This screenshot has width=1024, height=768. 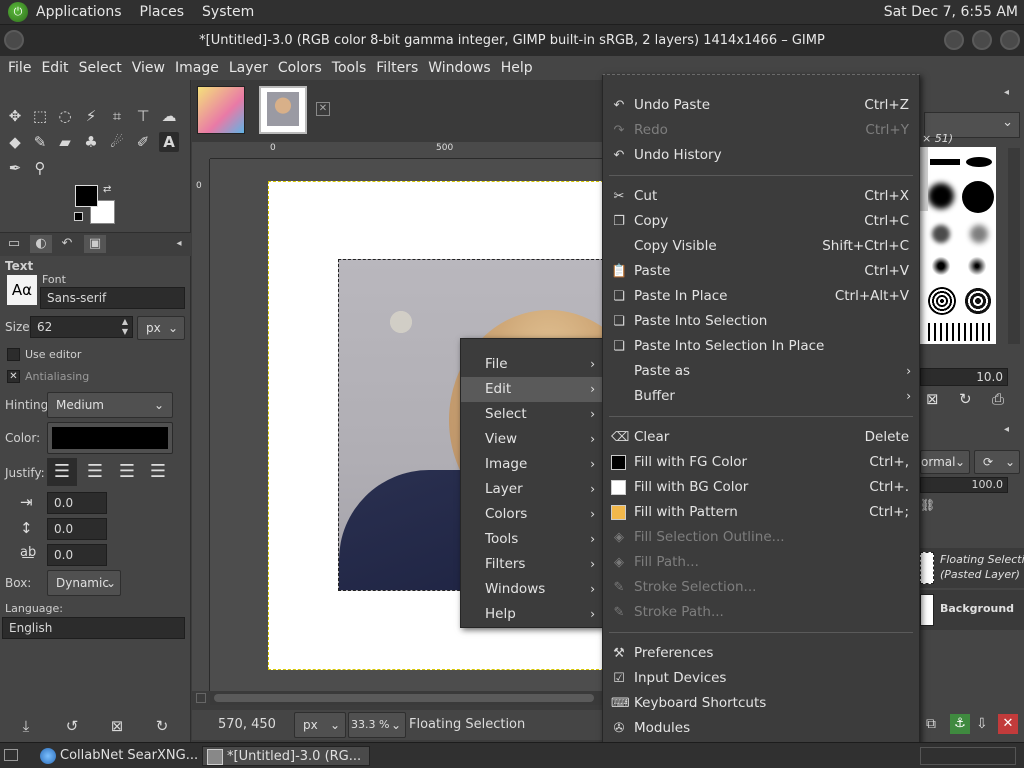 What do you see at coordinates (459, 68) in the screenshot?
I see `menu-windows: Windows` at bounding box center [459, 68].